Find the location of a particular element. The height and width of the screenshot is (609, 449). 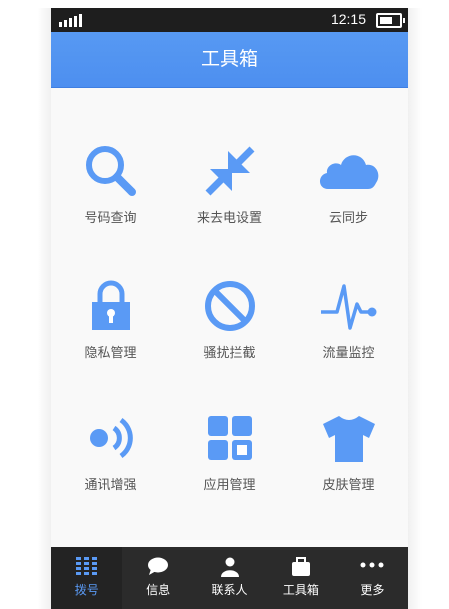

tab-messages: 信息 is located at coordinates (157, 578).